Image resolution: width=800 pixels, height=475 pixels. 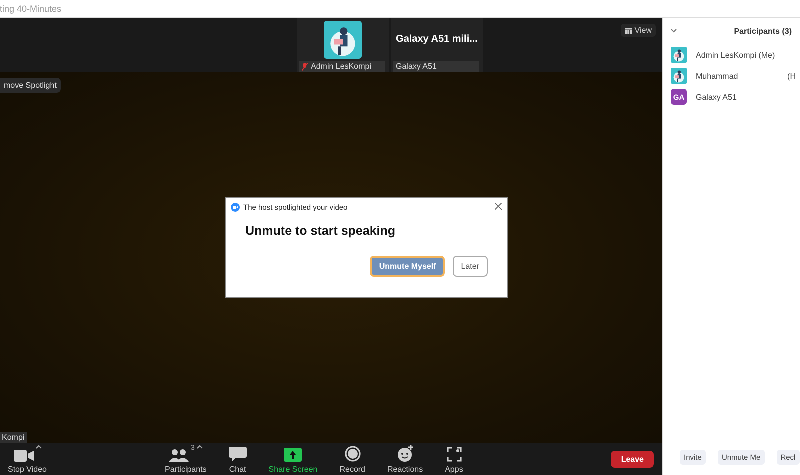 What do you see at coordinates (352, 454) in the screenshot?
I see `record-icon` at bounding box center [352, 454].